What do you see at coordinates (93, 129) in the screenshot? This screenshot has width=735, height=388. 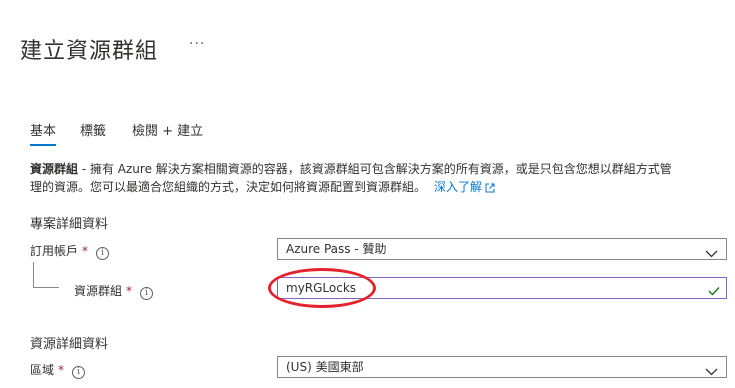 I see `tab-tags: 標籤` at bounding box center [93, 129].